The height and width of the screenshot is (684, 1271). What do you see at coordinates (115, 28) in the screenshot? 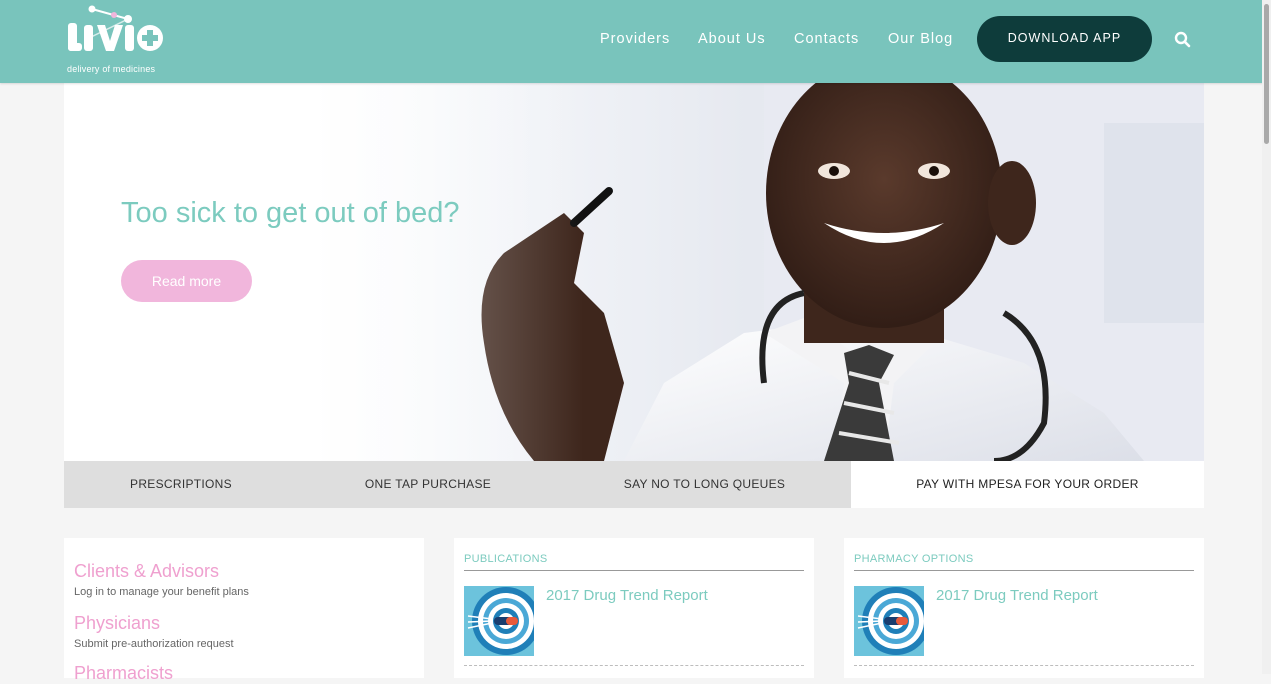
I see `logo-wordmark` at bounding box center [115, 28].